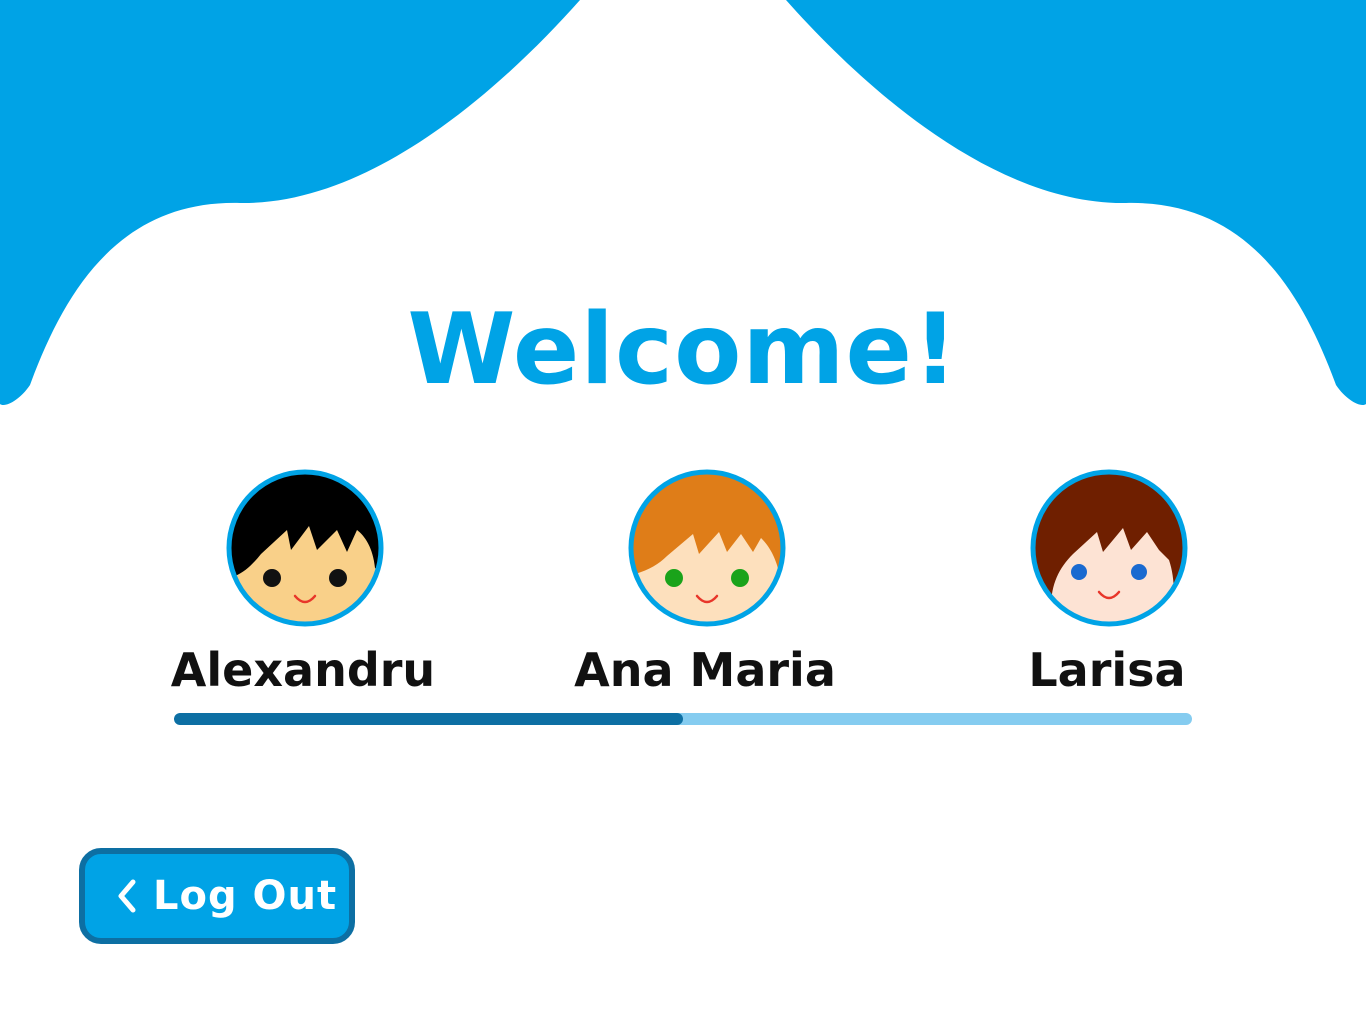 Image resolution: width=1366 pixels, height=1024 pixels. I want to click on log-out-label: Log Out, so click(245, 896).